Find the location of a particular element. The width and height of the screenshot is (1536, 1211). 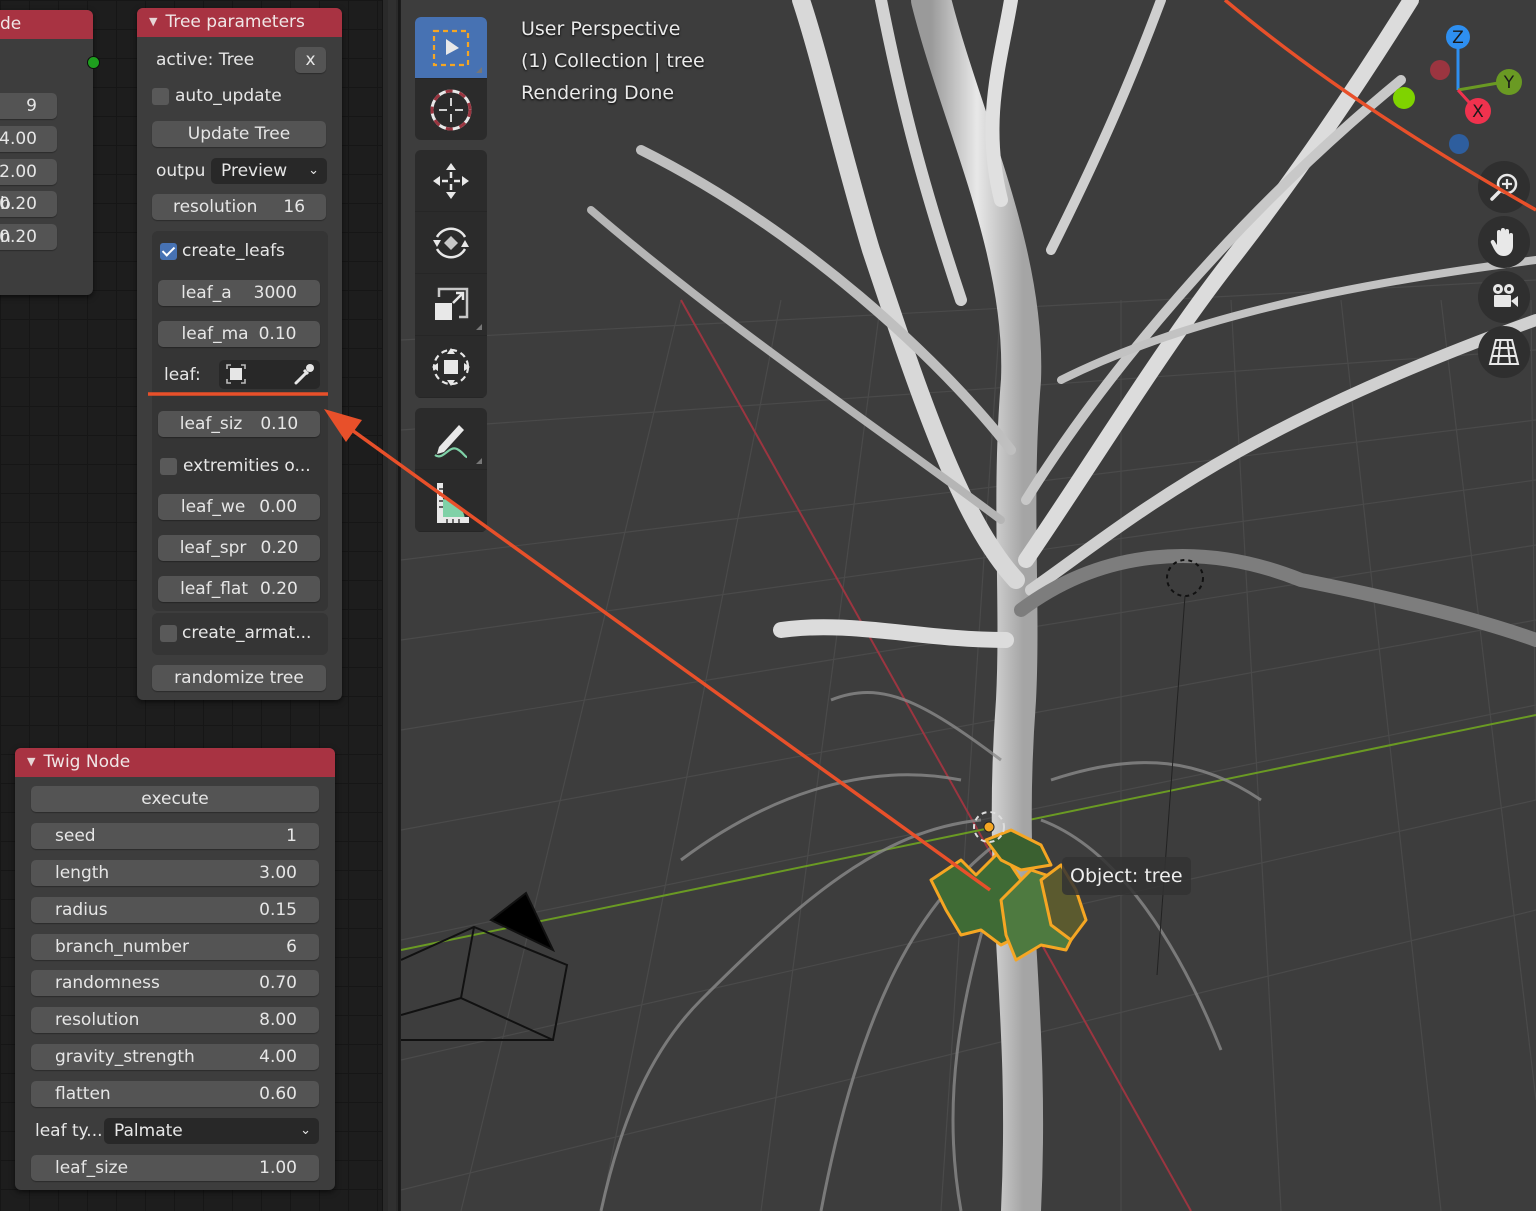

twig-field-flatten: flatten 0.60 is located at coordinates (175, 1094).